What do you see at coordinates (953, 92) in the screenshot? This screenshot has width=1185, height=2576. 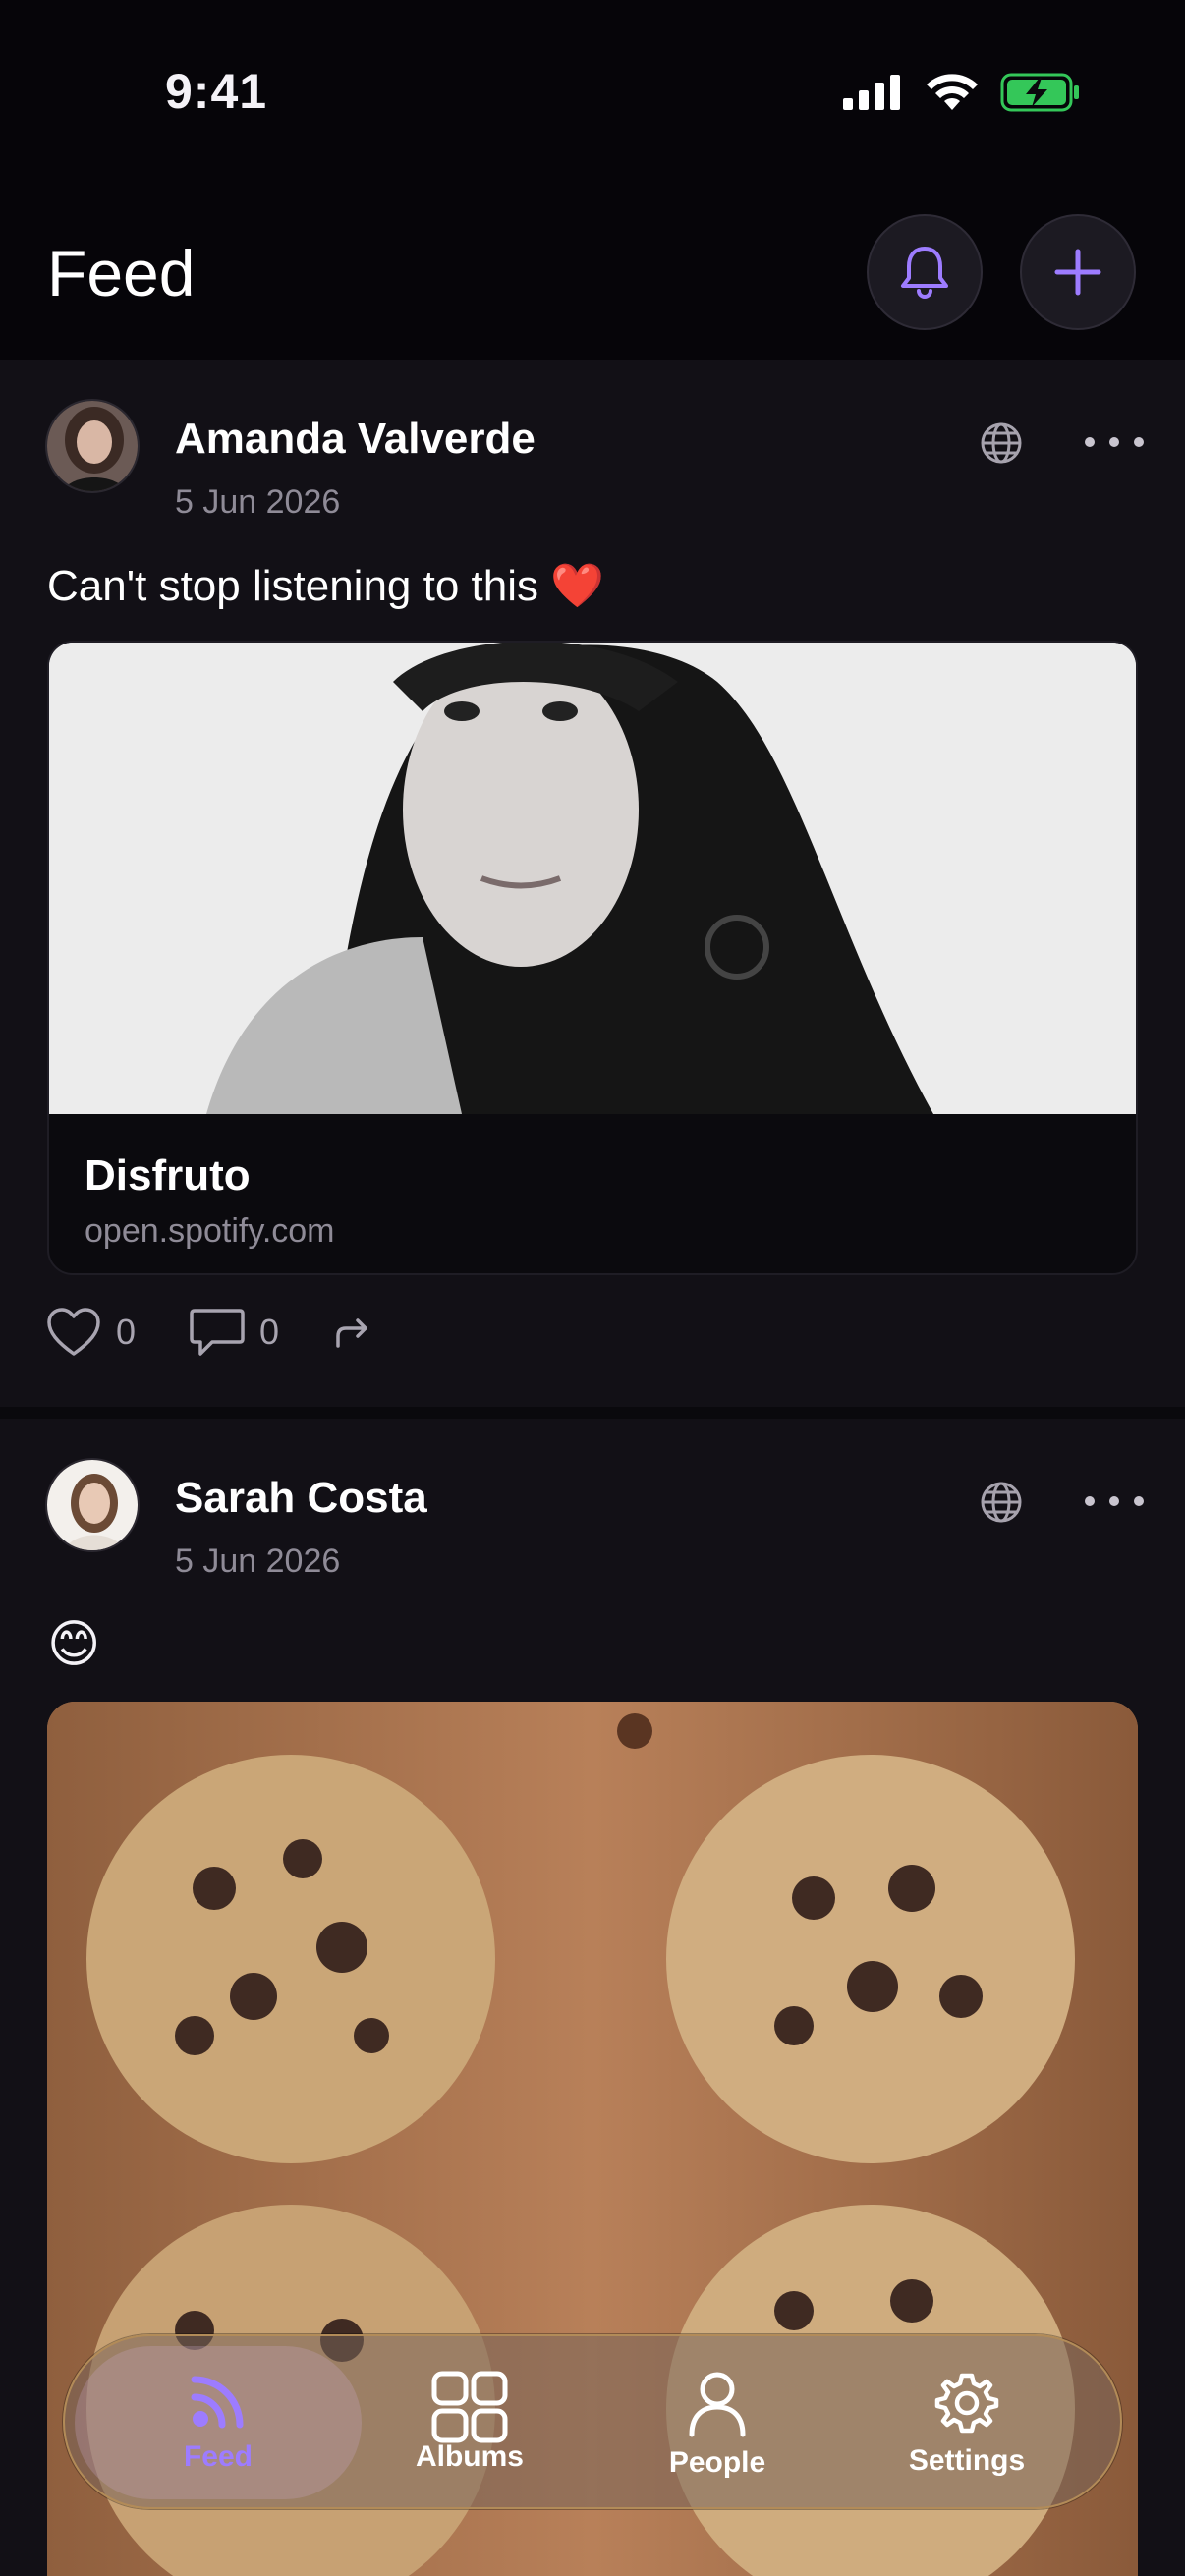 I see `wifi-icon` at bounding box center [953, 92].